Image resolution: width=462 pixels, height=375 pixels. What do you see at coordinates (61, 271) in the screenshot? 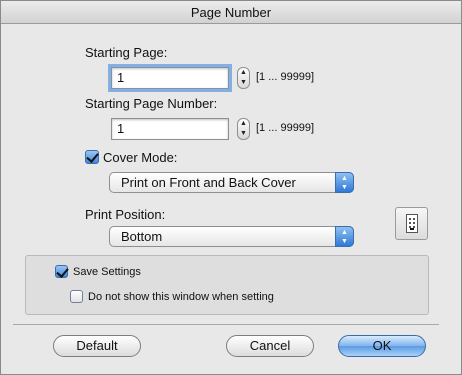
I see `save-settings-checkbox` at bounding box center [61, 271].